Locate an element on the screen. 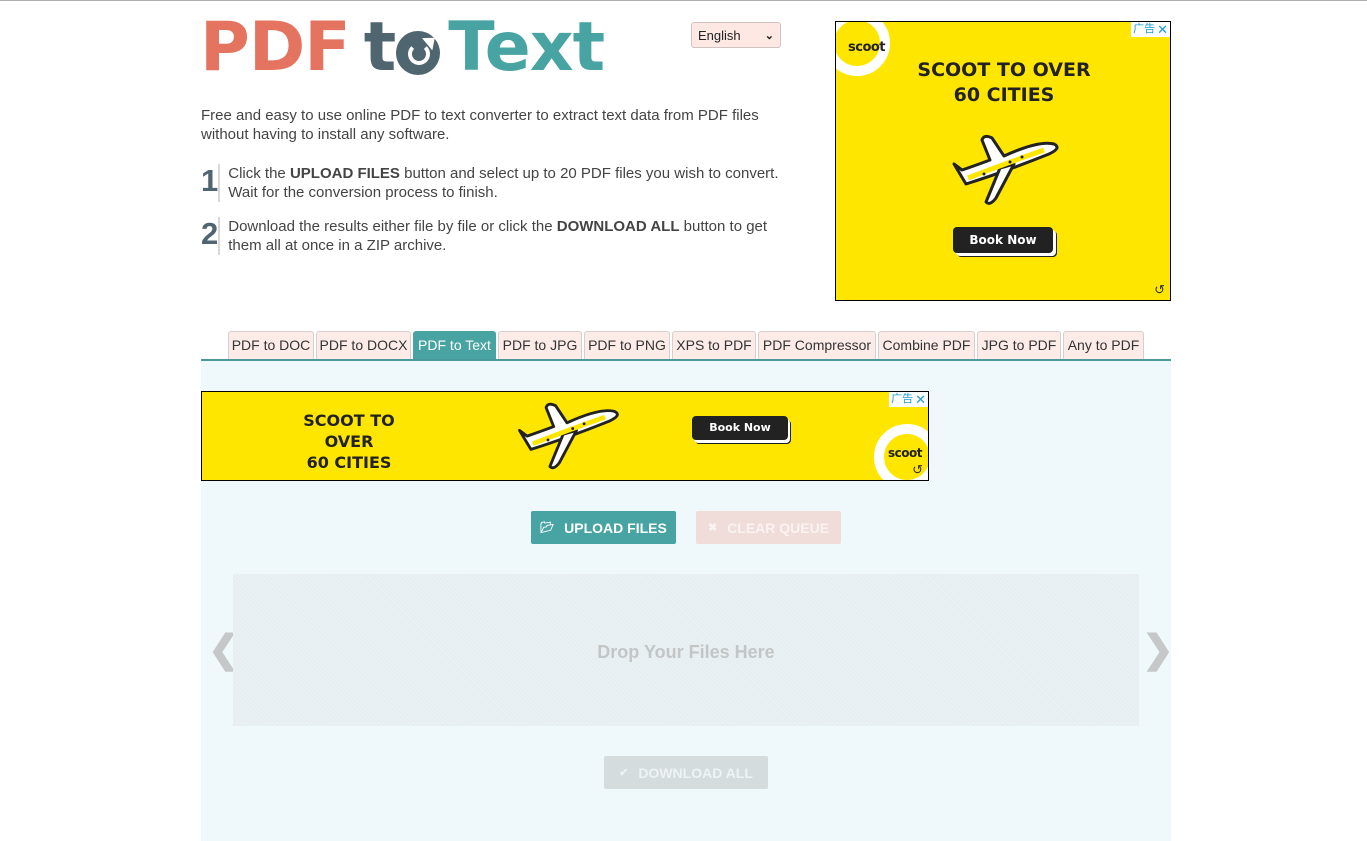  file-drop-zone: Drop Your Files Here is located at coordinates (686, 650).